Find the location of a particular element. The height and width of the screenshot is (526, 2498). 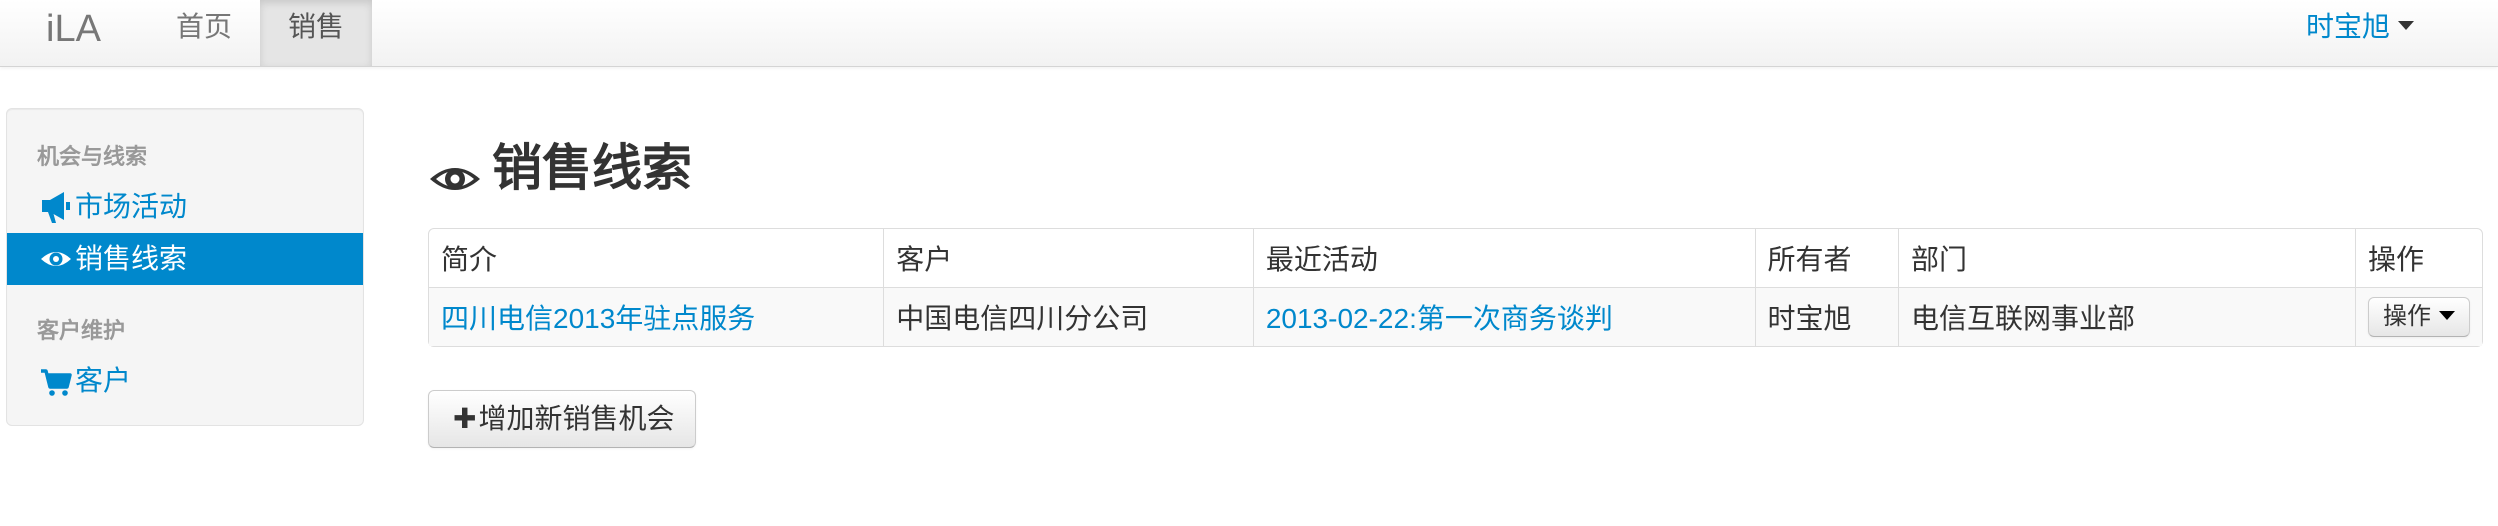

action-dropdown-button: 操作 is located at coordinates (2419, 317).